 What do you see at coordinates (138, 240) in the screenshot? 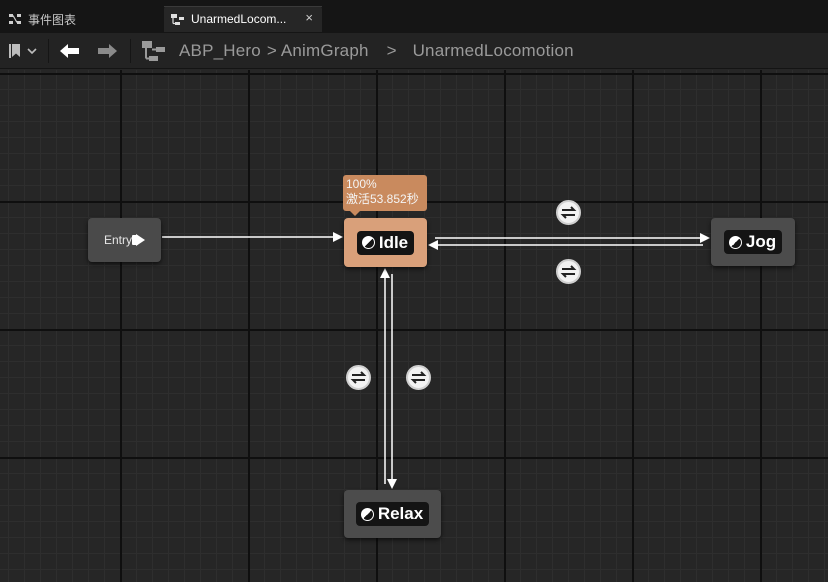
I see `entry-output-pin-icon` at bounding box center [138, 240].